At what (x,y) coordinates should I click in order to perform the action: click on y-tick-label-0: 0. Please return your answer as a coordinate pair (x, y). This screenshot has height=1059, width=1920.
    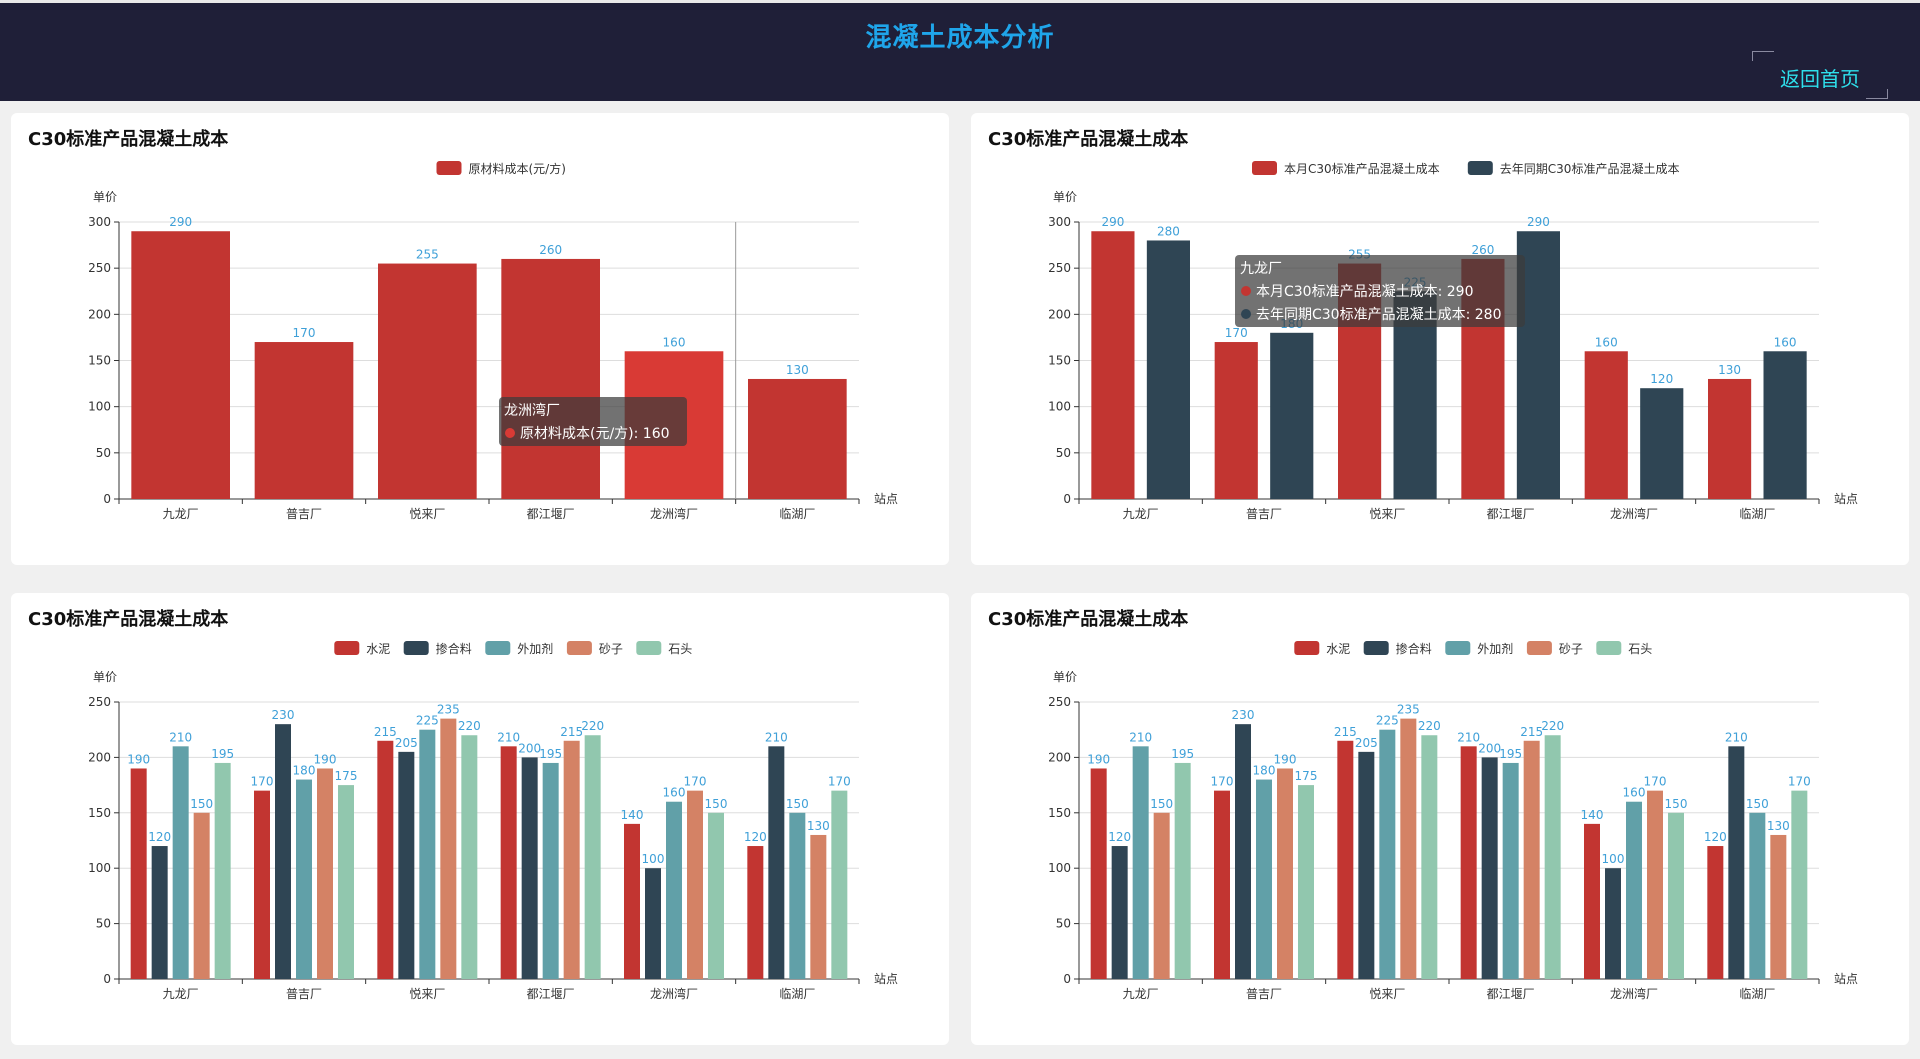
    Looking at the image, I should click on (107, 499).